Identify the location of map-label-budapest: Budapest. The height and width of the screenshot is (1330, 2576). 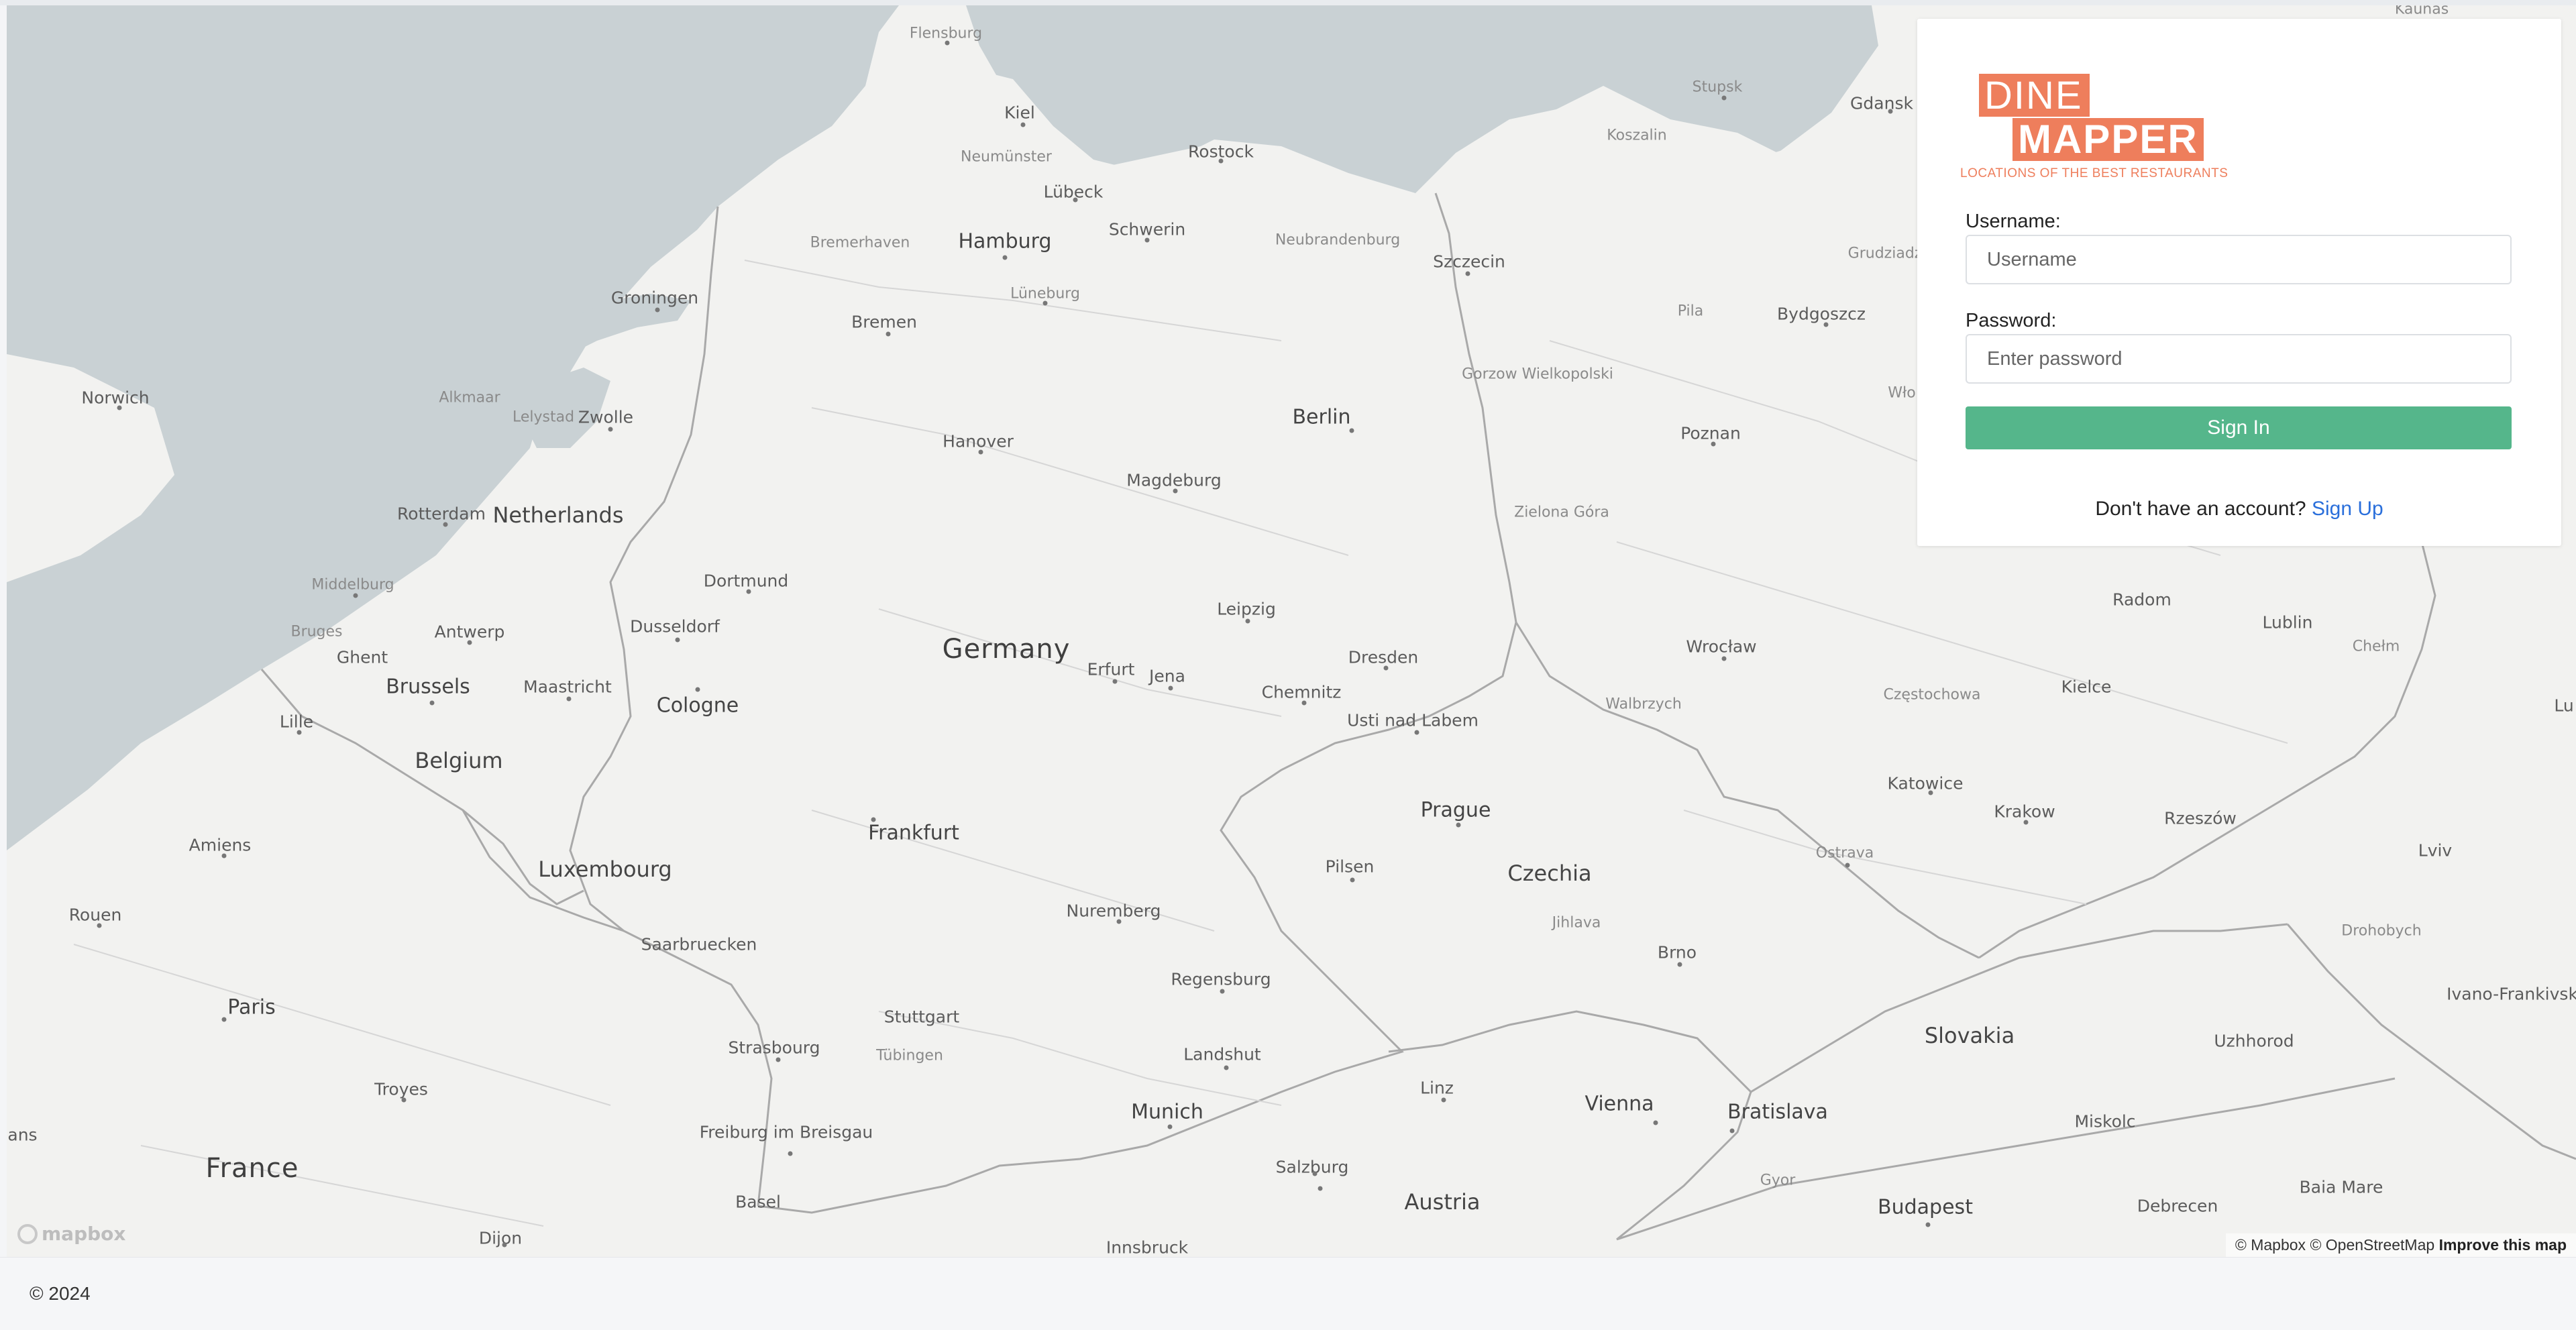
(1925, 1207).